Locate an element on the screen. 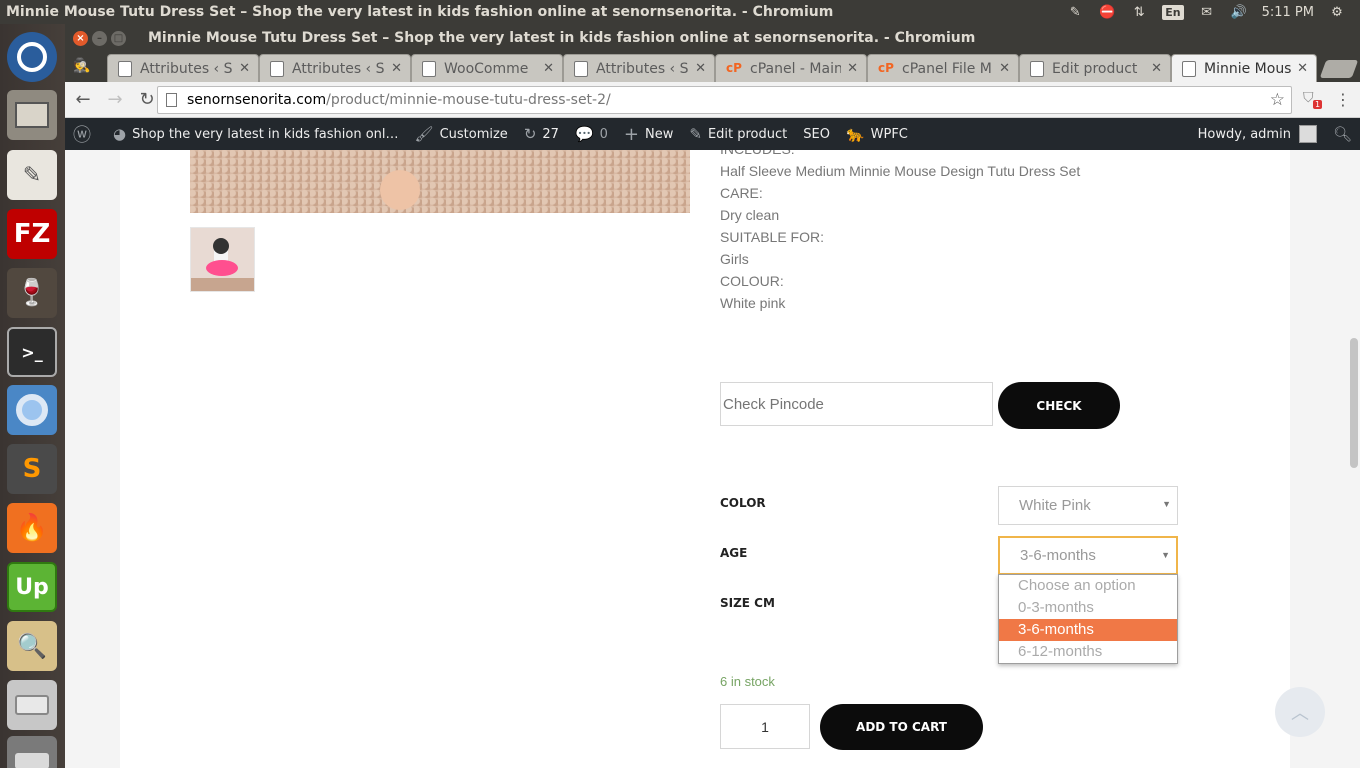 The height and width of the screenshot is (768, 1360). unity-launcher: ✎ FZ 🍷 >_ S 🔥 Up 🔍 is located at coordinates (32, 396).